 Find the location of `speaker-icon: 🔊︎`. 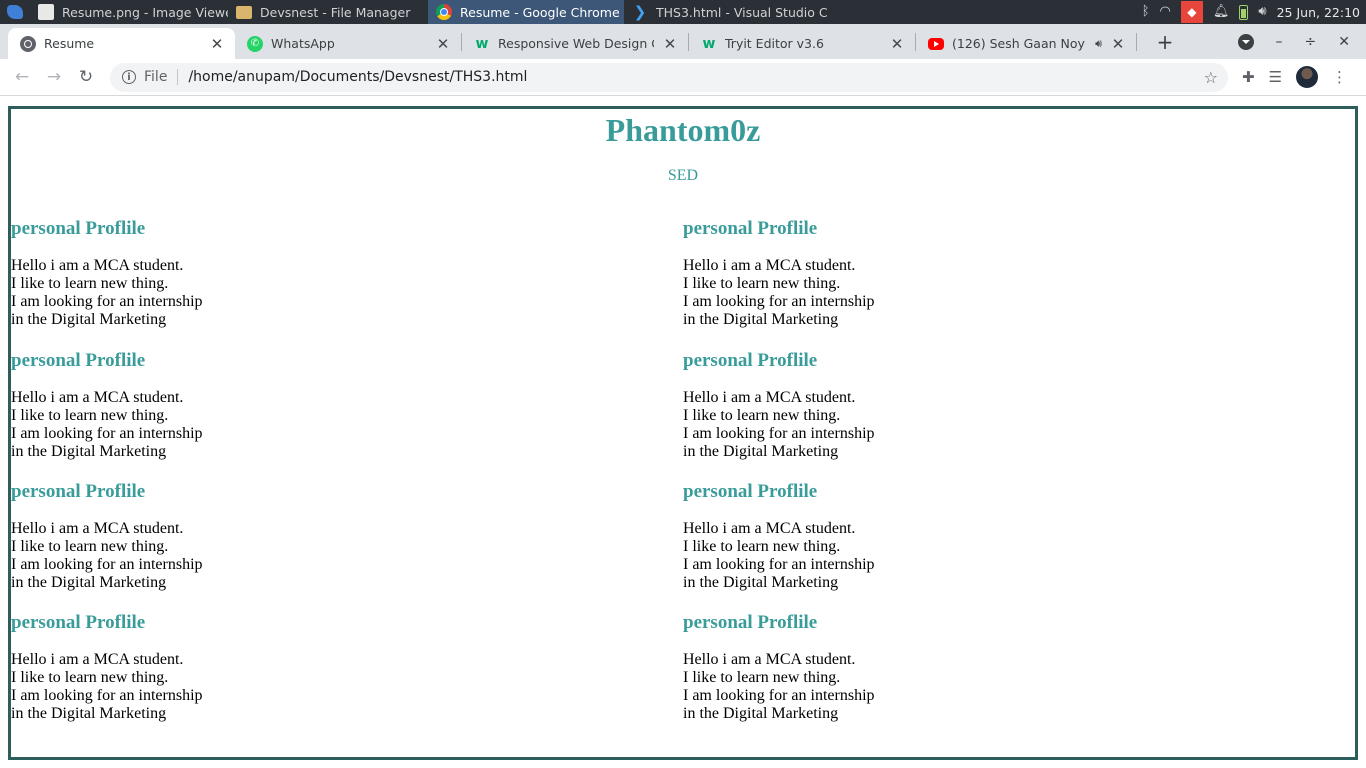

speaker-icon: 🔊︎ is located at coordinates (1098, 44).